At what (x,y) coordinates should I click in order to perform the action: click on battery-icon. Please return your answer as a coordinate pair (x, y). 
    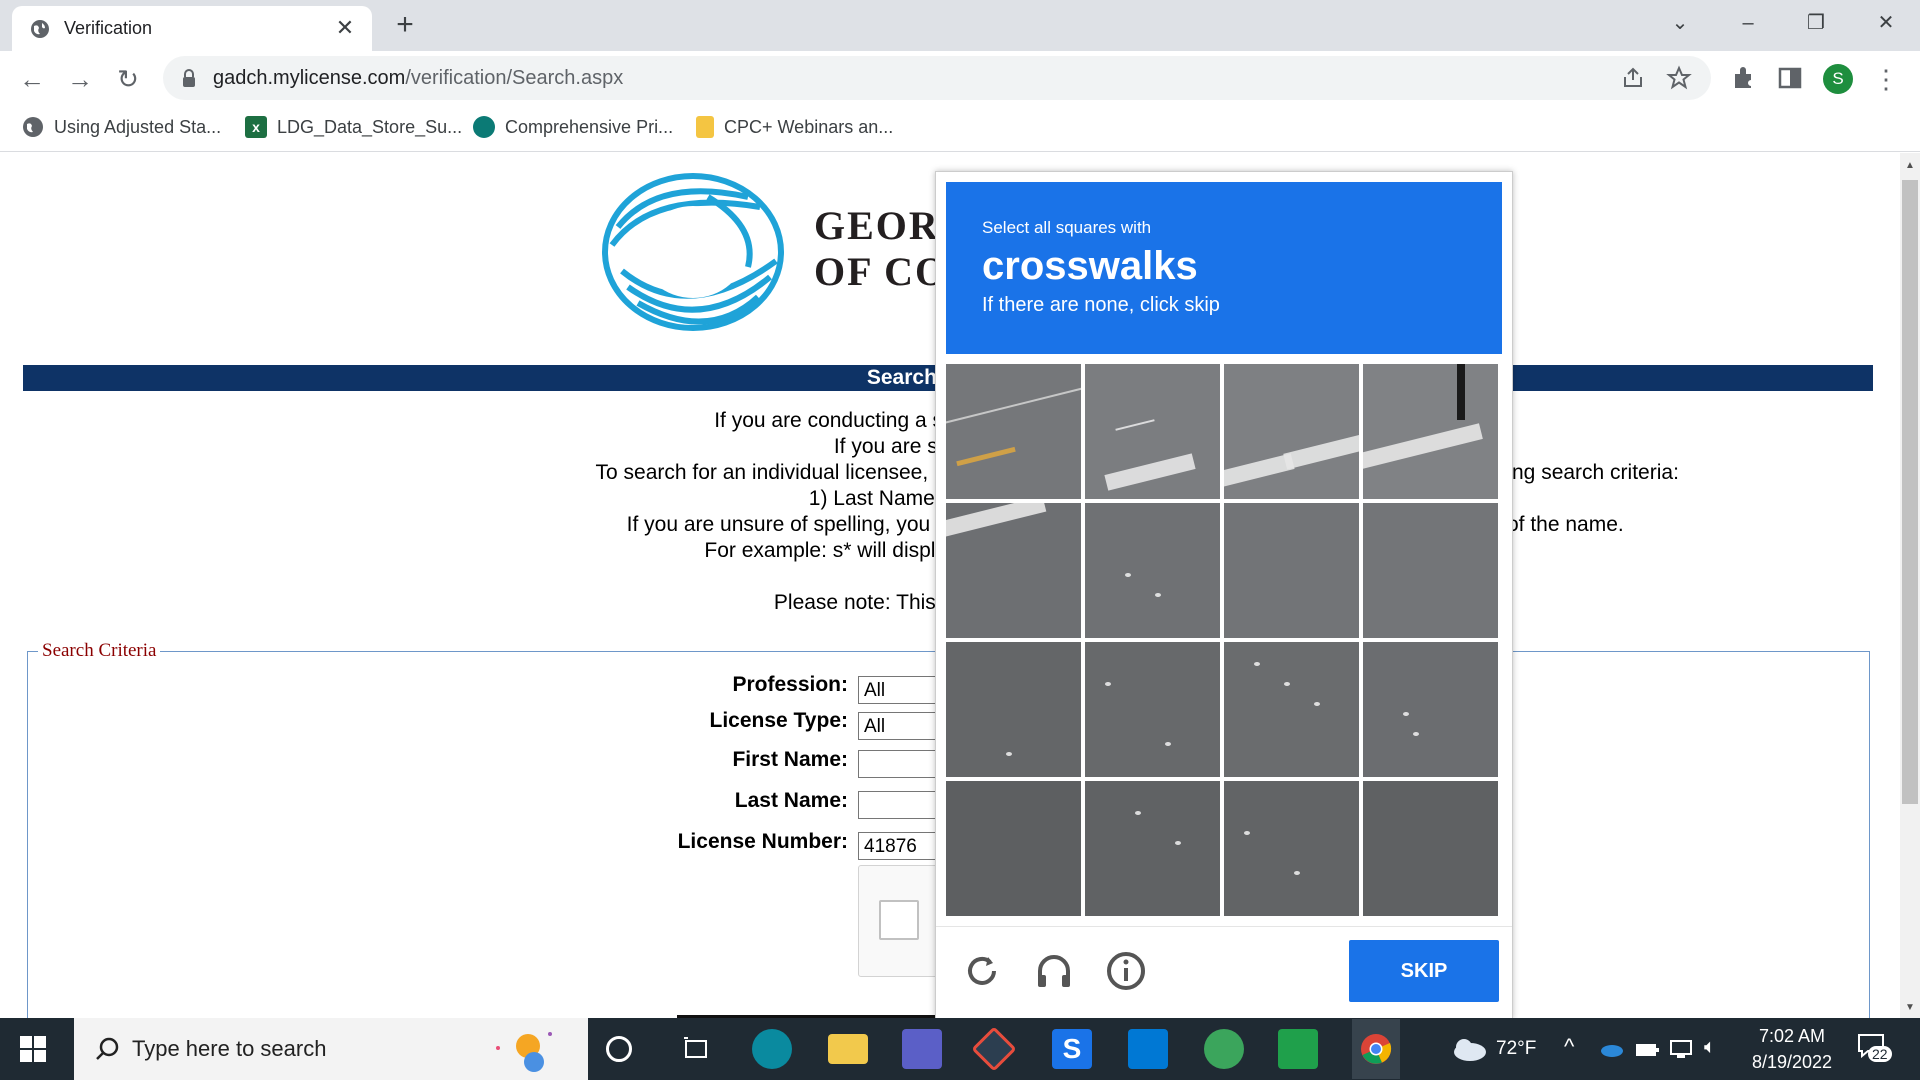
    Looking at the image, I should click on (1647, 1049).